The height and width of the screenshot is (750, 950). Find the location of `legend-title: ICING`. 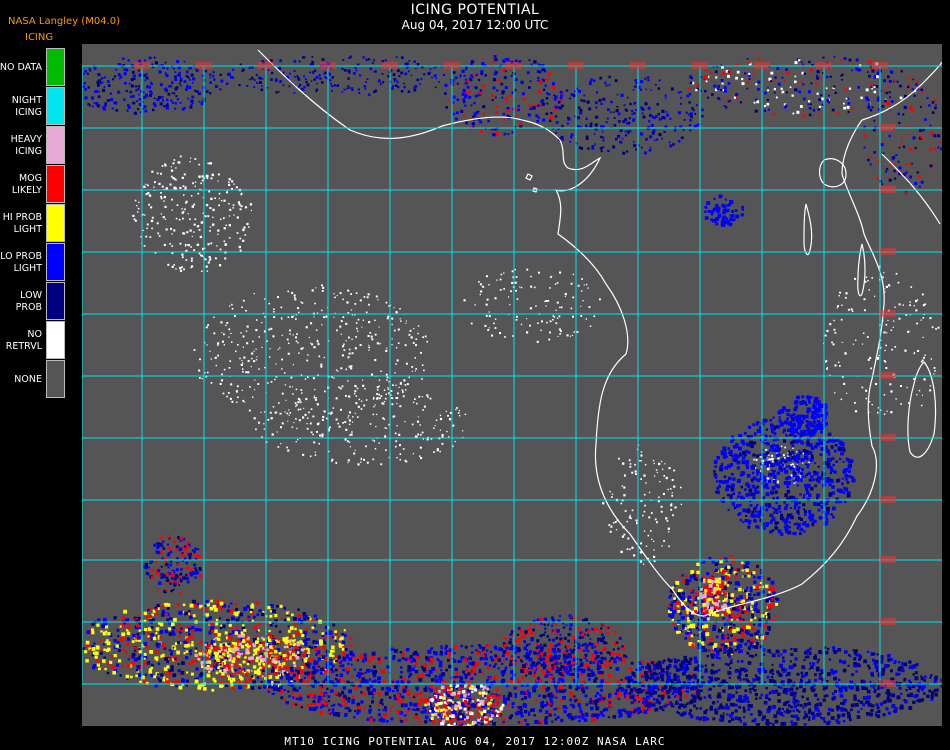

legend-title: ICING is located at coordinates (39, 37).